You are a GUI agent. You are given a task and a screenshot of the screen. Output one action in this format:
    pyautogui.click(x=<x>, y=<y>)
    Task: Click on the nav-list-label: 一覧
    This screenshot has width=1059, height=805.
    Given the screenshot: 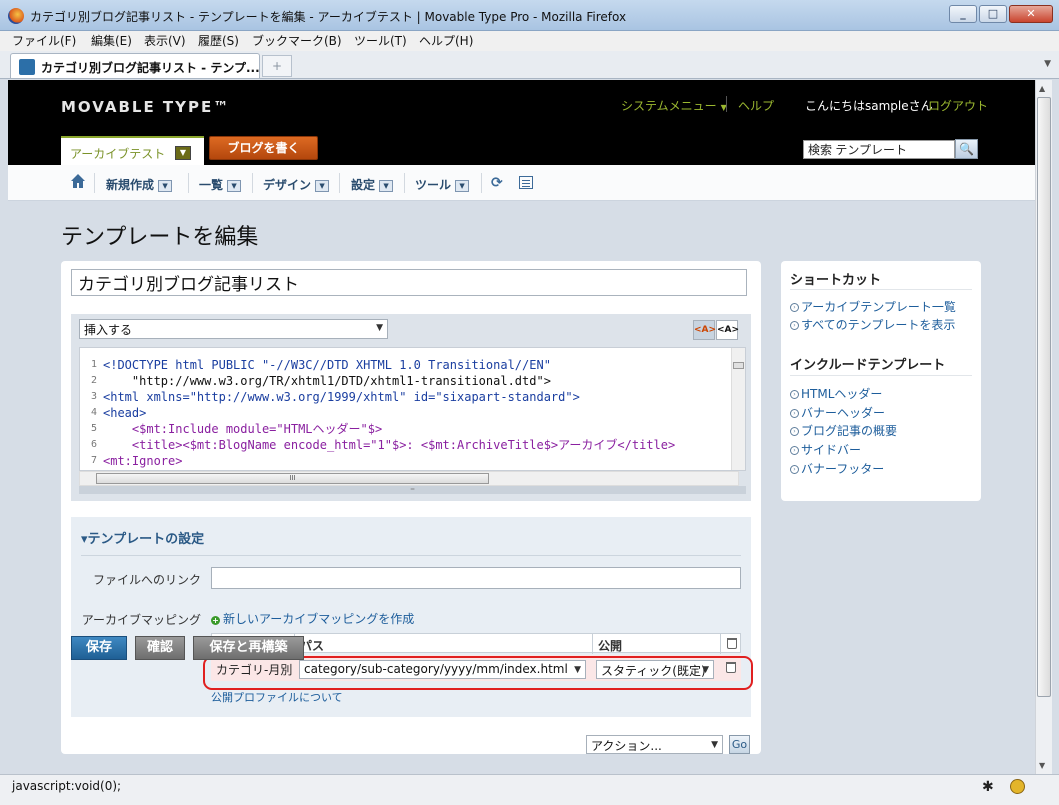 What is the action you would take?
    pyautogui.click(x=211, y=185)
    